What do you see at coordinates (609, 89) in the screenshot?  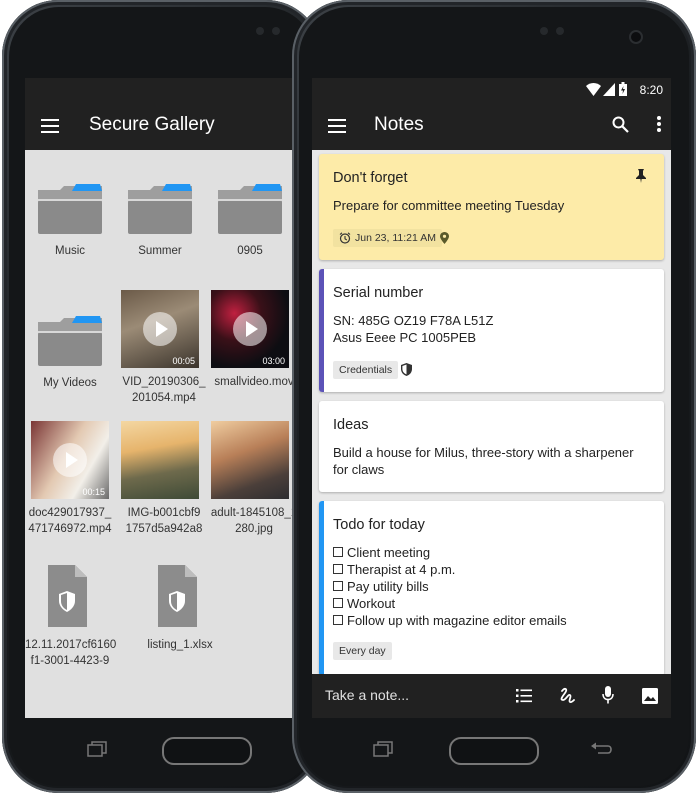 I see `signal-icon` at bounding box center [609, 89].